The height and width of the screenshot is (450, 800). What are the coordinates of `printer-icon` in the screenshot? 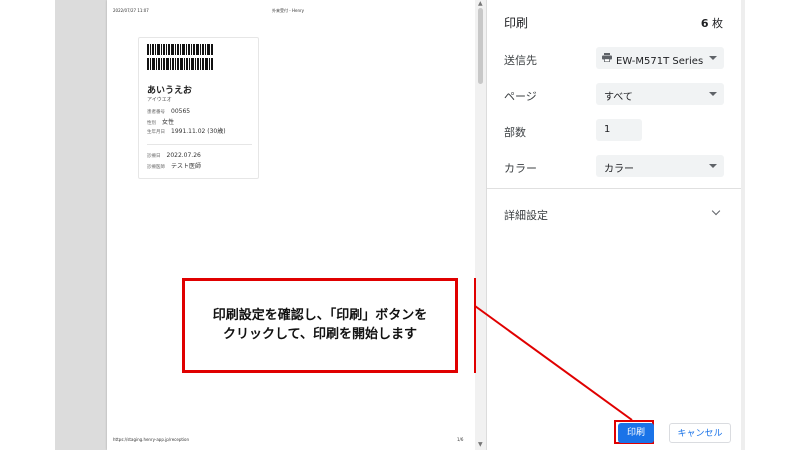 It's located at (607, 57).